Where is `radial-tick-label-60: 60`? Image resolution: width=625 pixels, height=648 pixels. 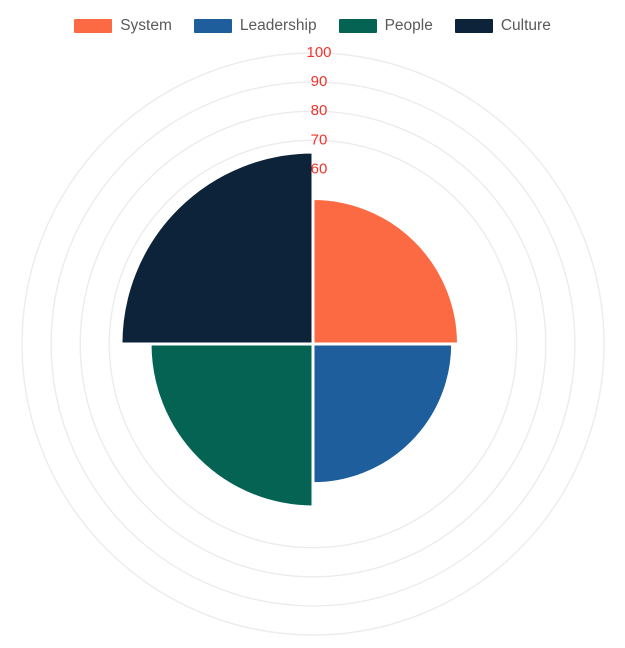 radial-tick-label-60: 60 is located at coordinates (319, 168).